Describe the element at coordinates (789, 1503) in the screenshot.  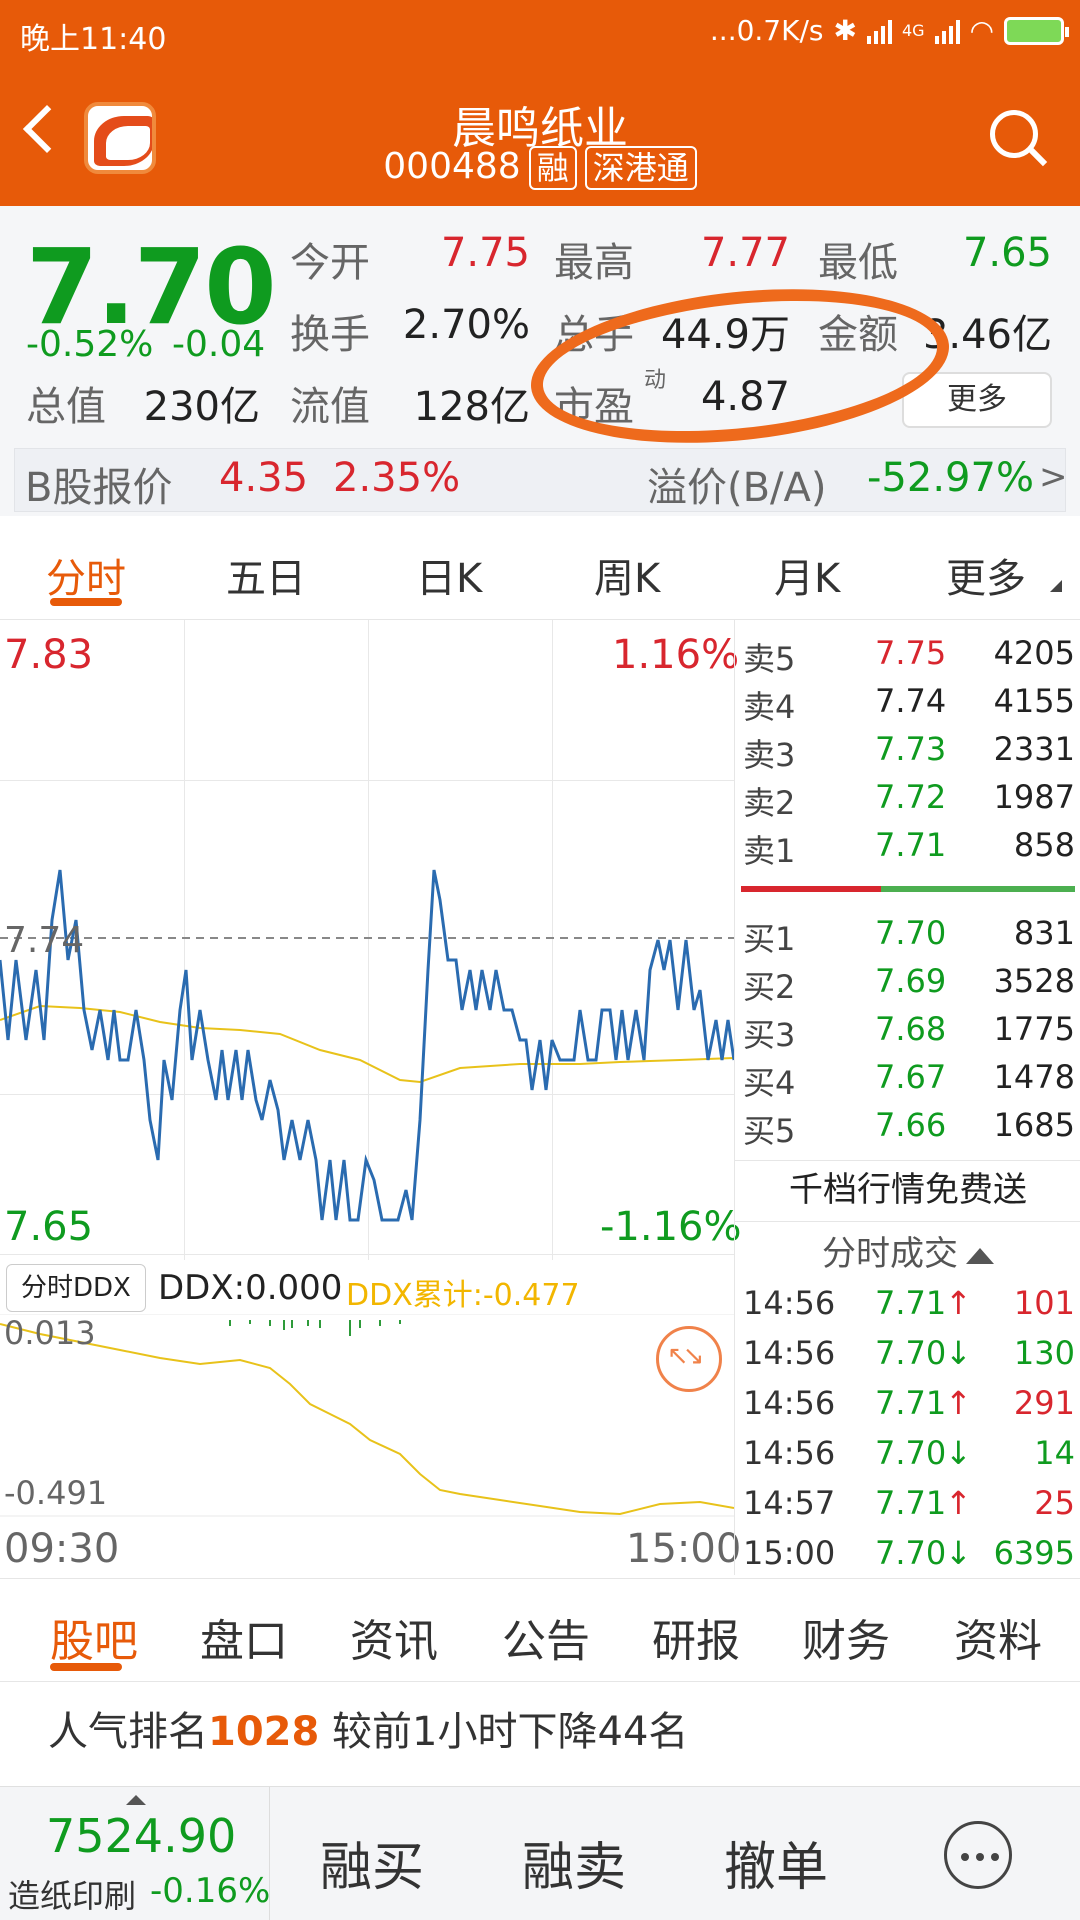
I see `trade-time: 14:57` at that location.